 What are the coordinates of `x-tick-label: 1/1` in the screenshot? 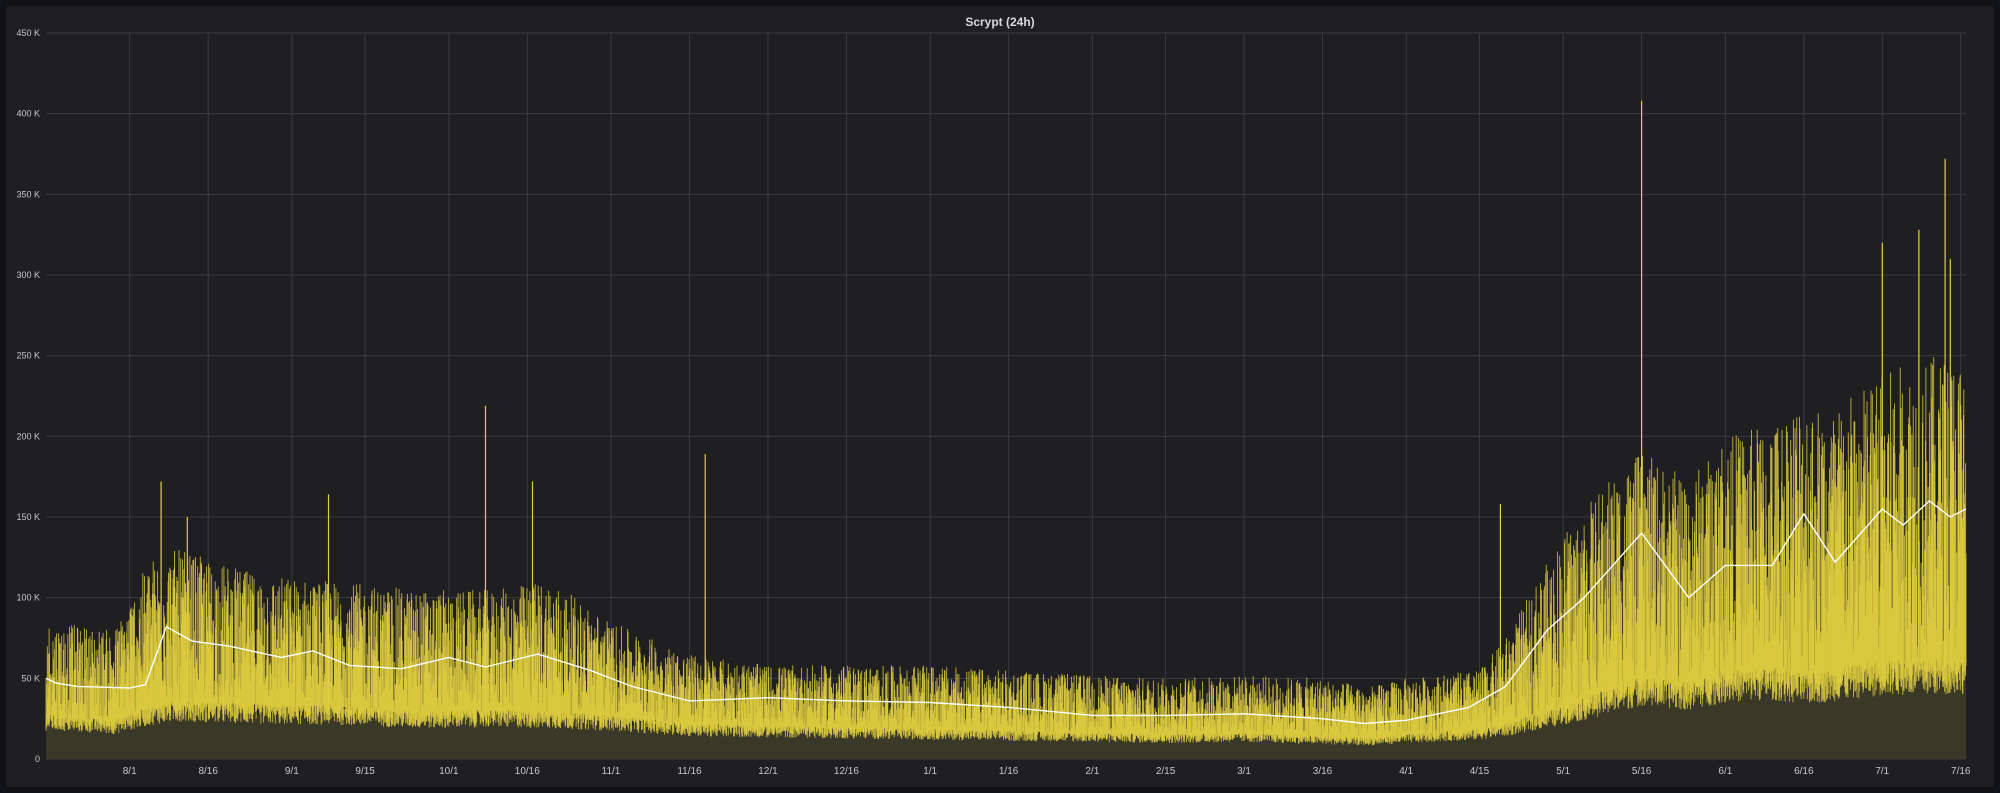 It's located at (930, 771).